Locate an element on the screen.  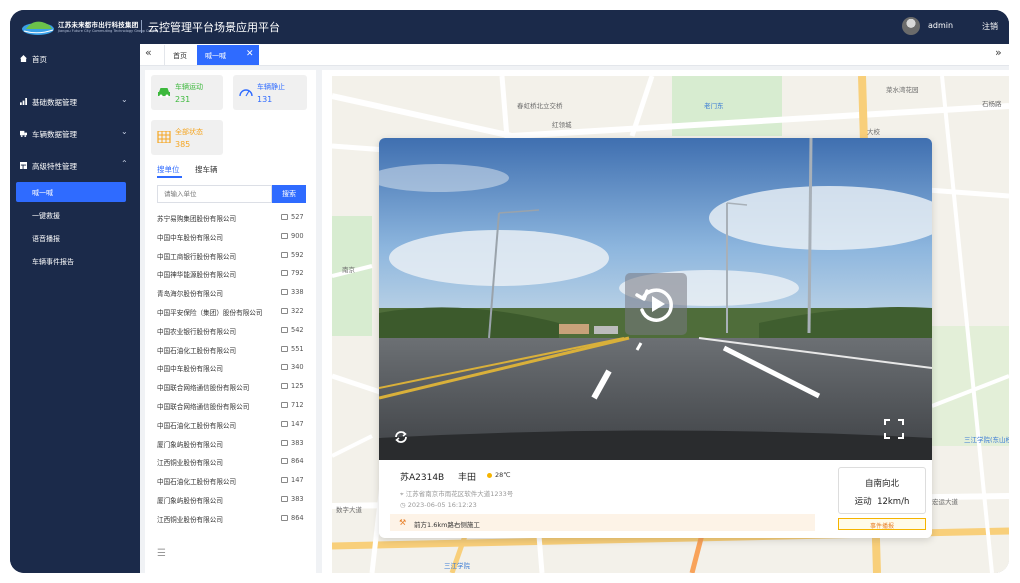
stat-all: 全部状态 385 is located at coordinates (187, 137).